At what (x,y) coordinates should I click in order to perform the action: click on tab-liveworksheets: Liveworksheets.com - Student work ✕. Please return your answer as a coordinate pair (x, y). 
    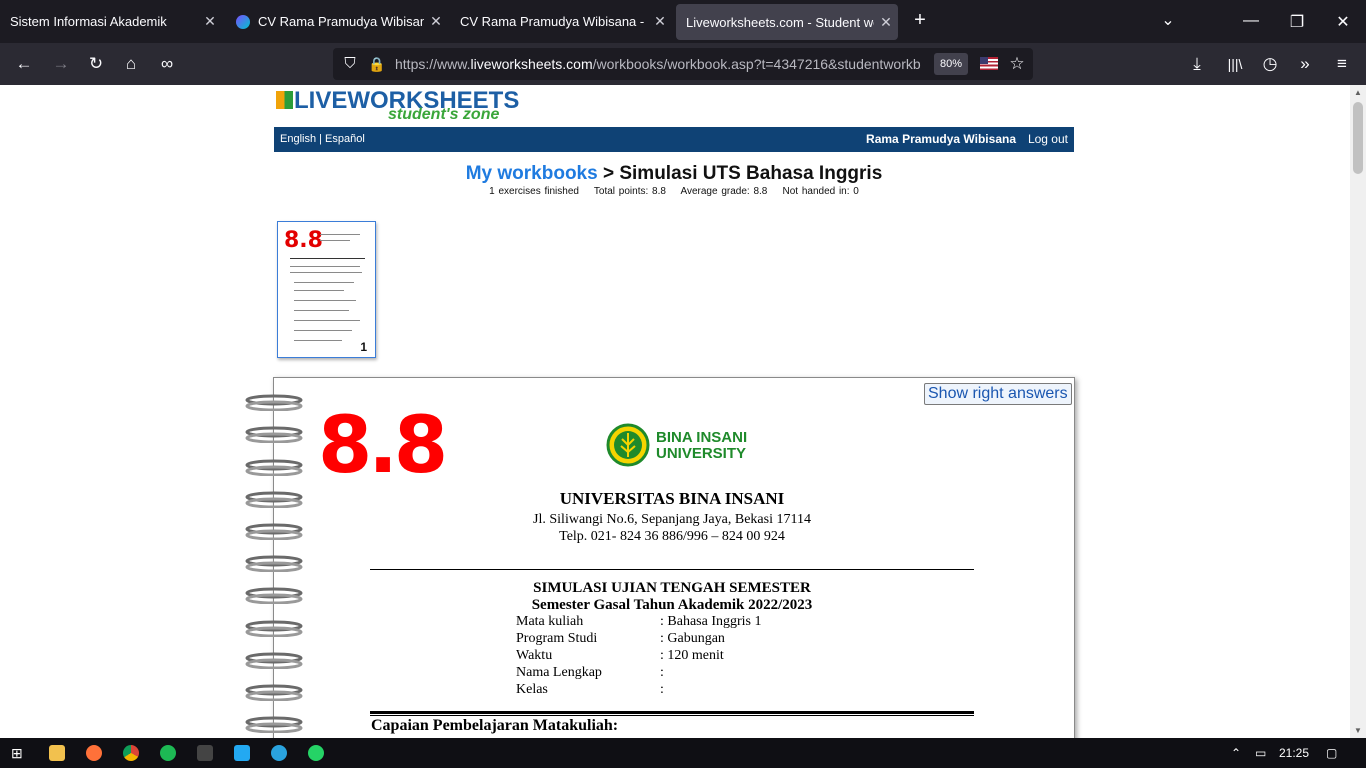
    Looking at the image, I should click on (787, 22).